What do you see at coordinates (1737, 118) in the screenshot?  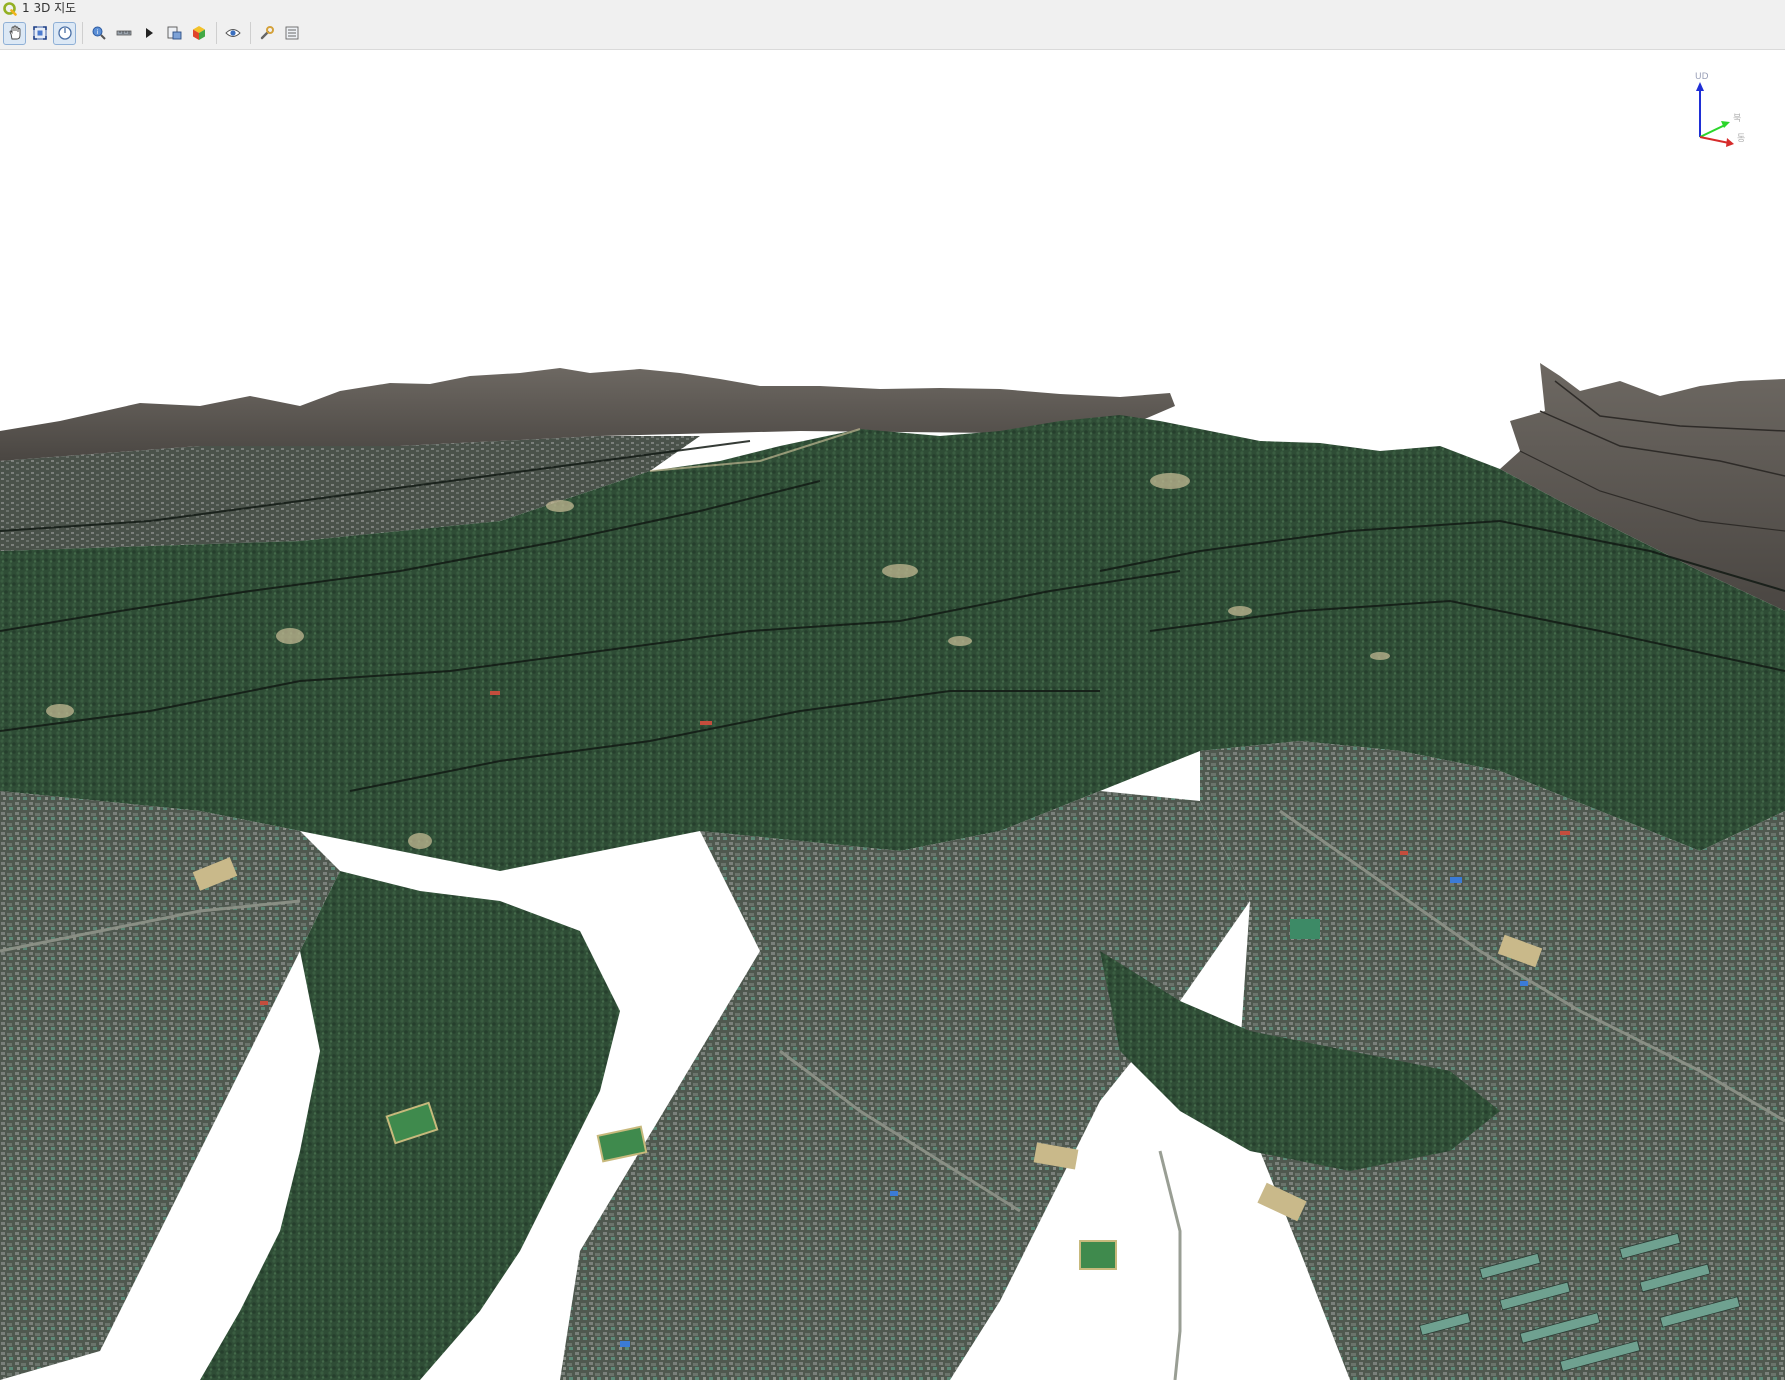 I see `north-axis-label: 북` at bounding box center [1737, 118].